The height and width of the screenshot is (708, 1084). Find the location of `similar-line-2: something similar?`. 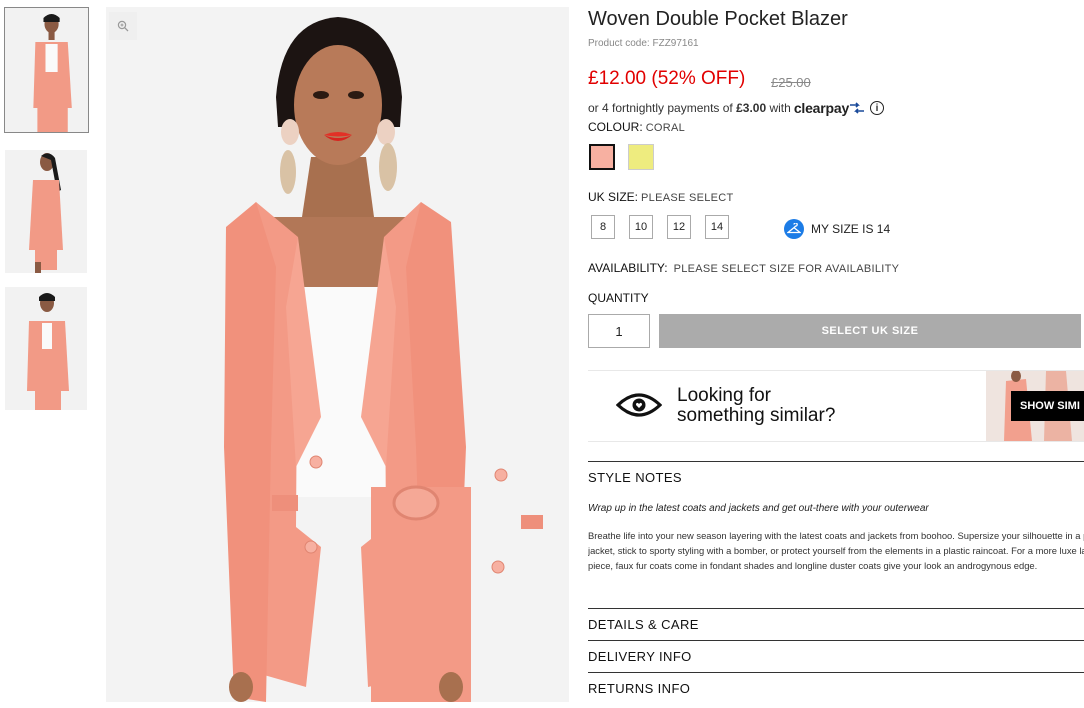

similar-line-2: something similar? is located at coordinates (756, 415).